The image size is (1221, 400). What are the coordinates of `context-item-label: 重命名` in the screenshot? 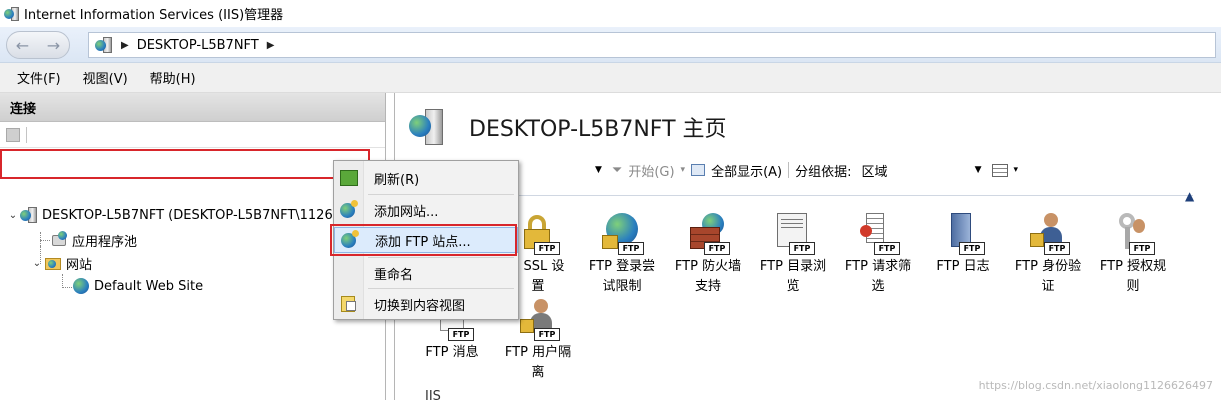 It's located at (394, 275).